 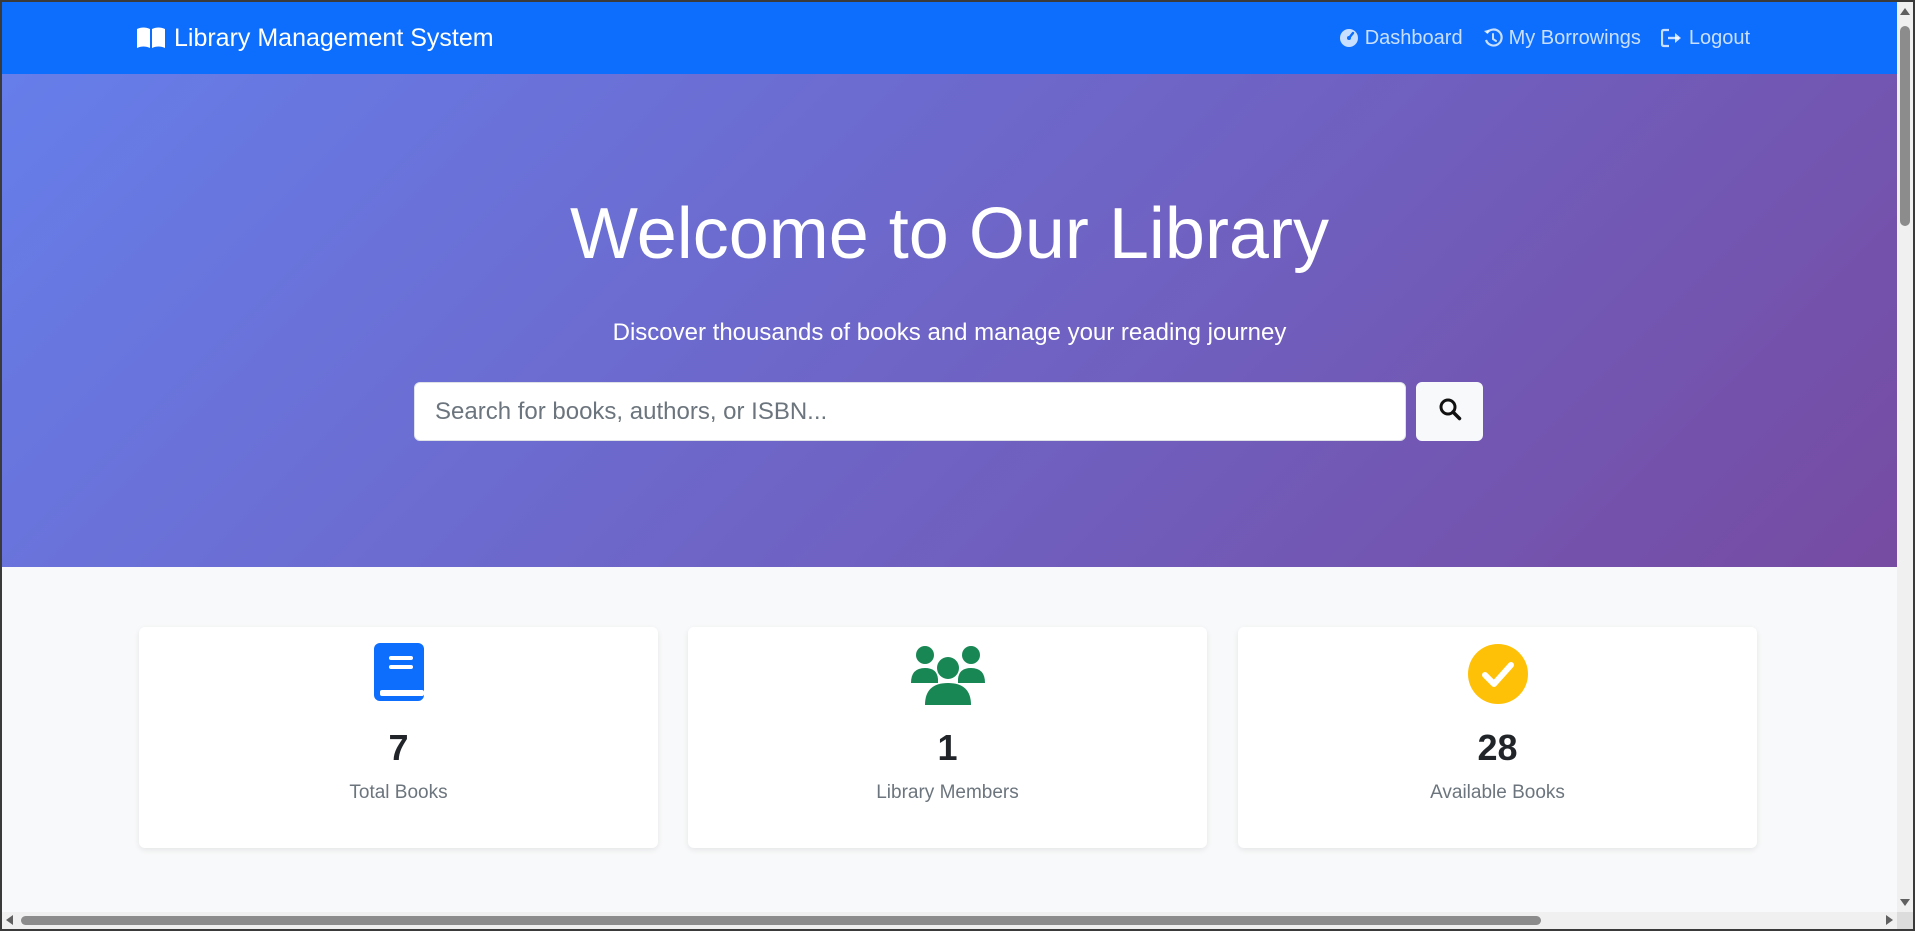 I want to click on stat-label-available-books: Available Books, so click(x=1497, y=792).